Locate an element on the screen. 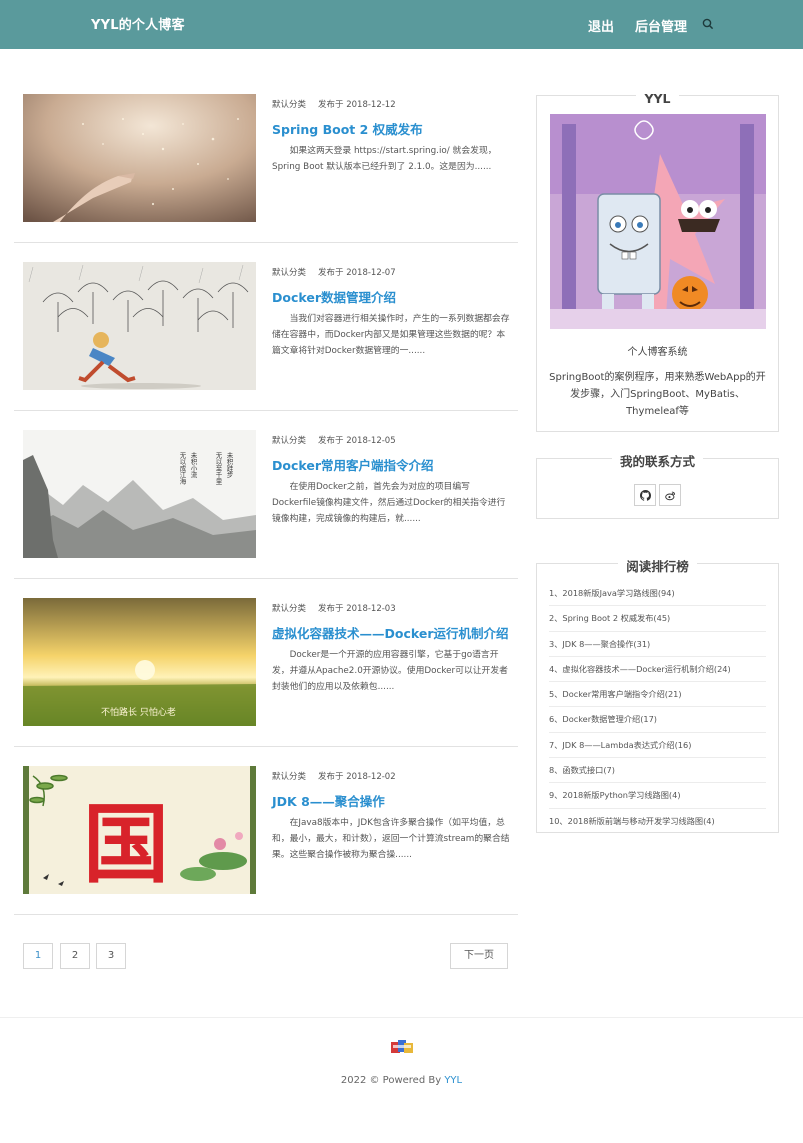 The image size is (803, 1143). post-meta: 默认分类 发布于 2018-12-12 is located at coordinates (334, 104).